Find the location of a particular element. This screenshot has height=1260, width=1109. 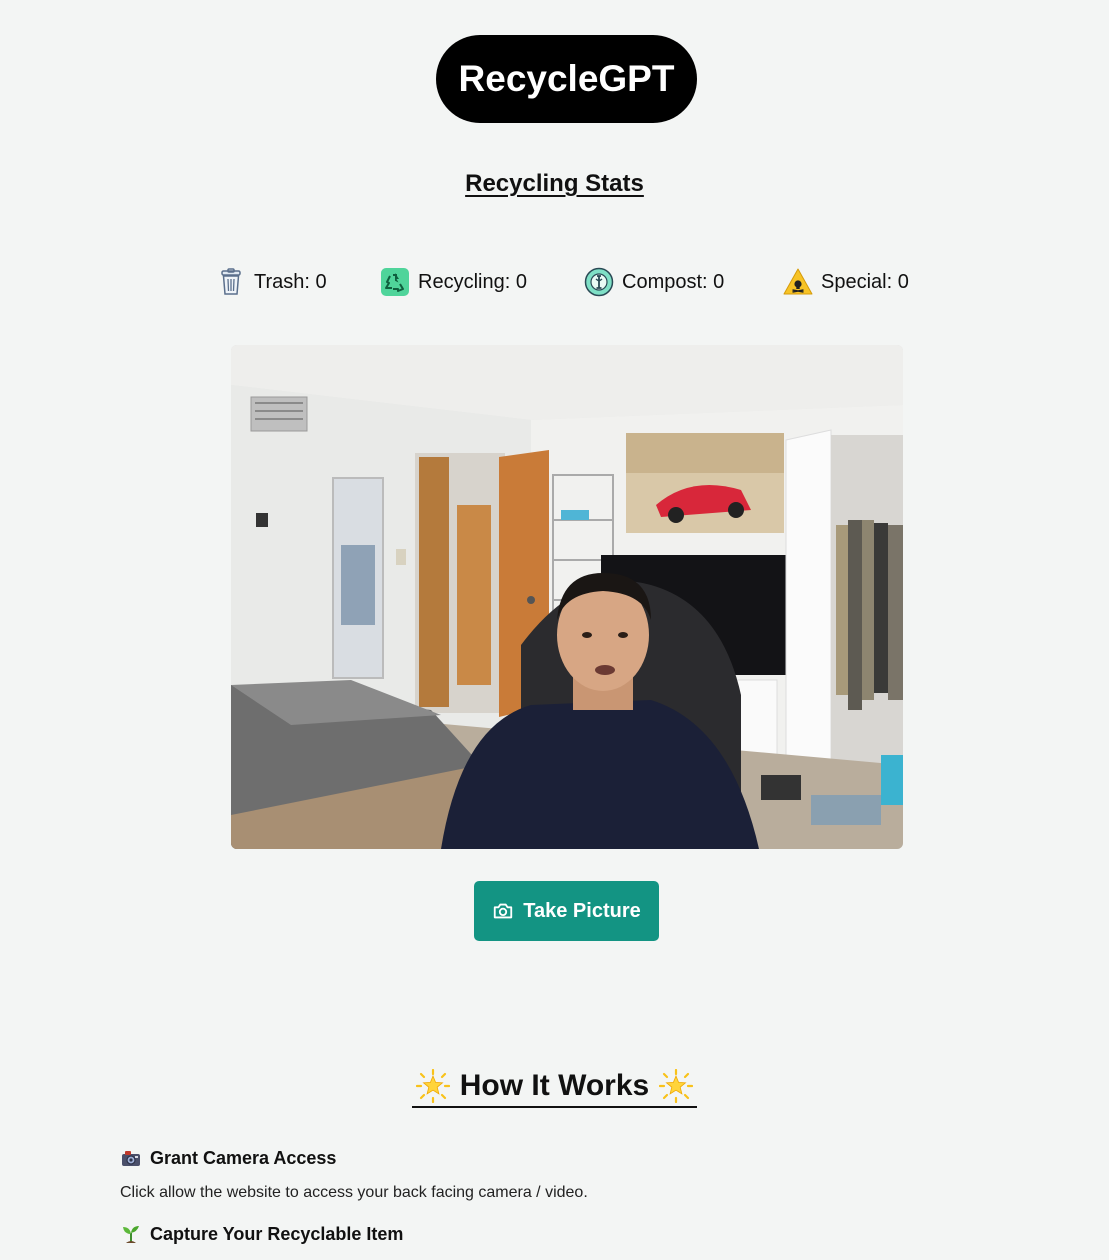

take-picture-button: Take Picture is located at coordinates (566, 911).